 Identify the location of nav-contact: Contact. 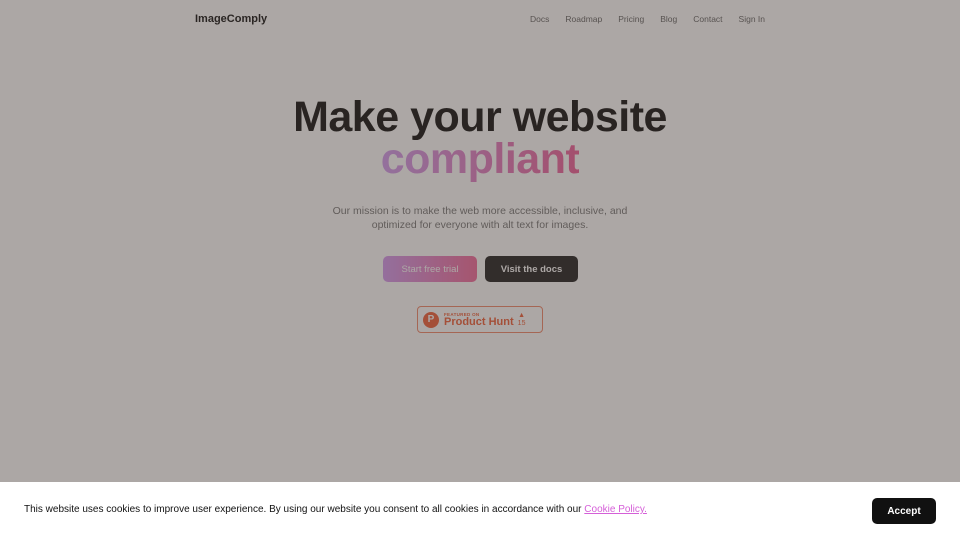
(707, 19).